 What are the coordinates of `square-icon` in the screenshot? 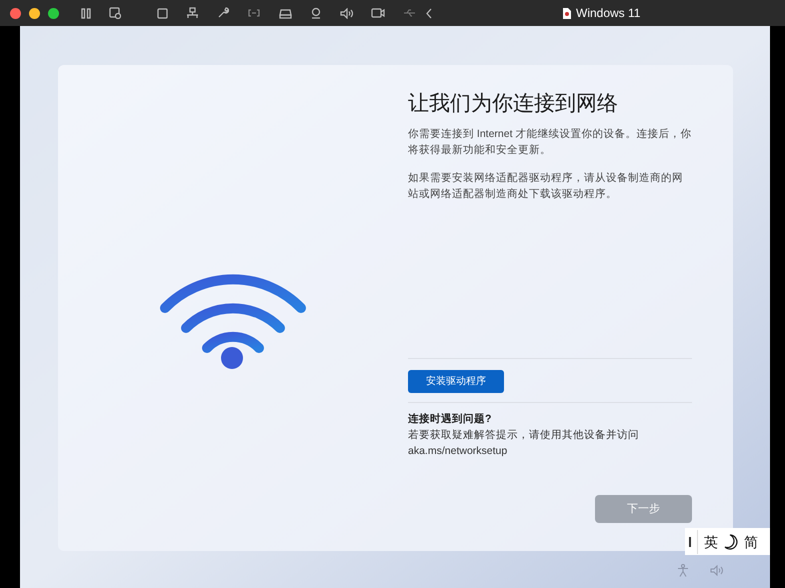 It's located at (162, 13).